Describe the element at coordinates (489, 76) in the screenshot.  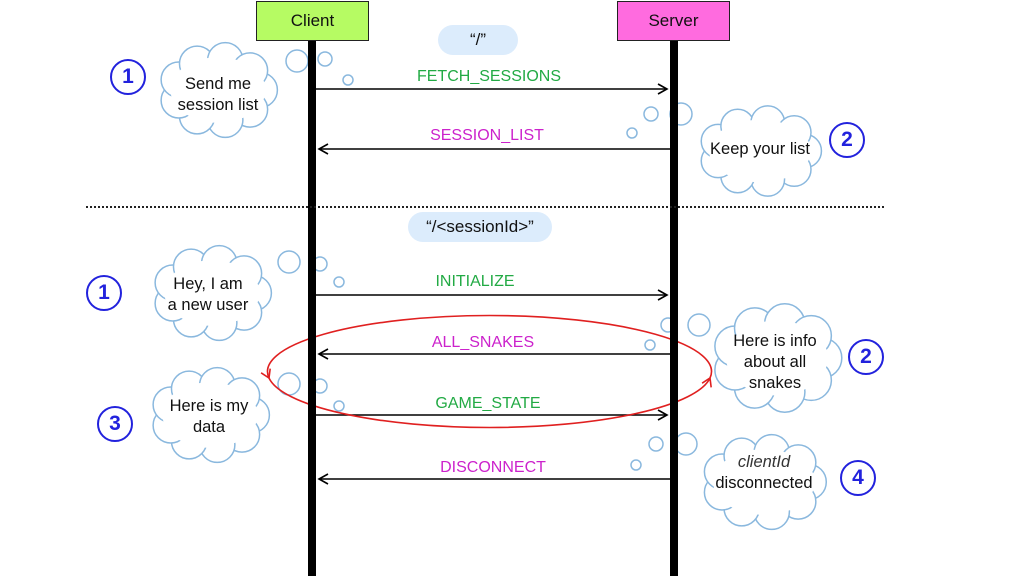
I see `message-fetch-sessions: FETCH_SESSIONS` at that location.